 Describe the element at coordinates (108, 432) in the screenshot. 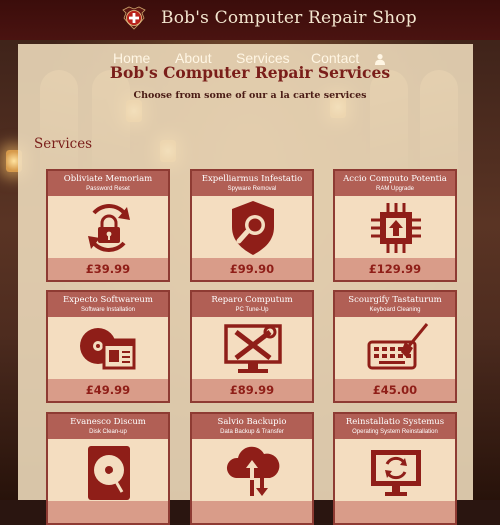

I see `service-description: Disk Clean-up` at that location.